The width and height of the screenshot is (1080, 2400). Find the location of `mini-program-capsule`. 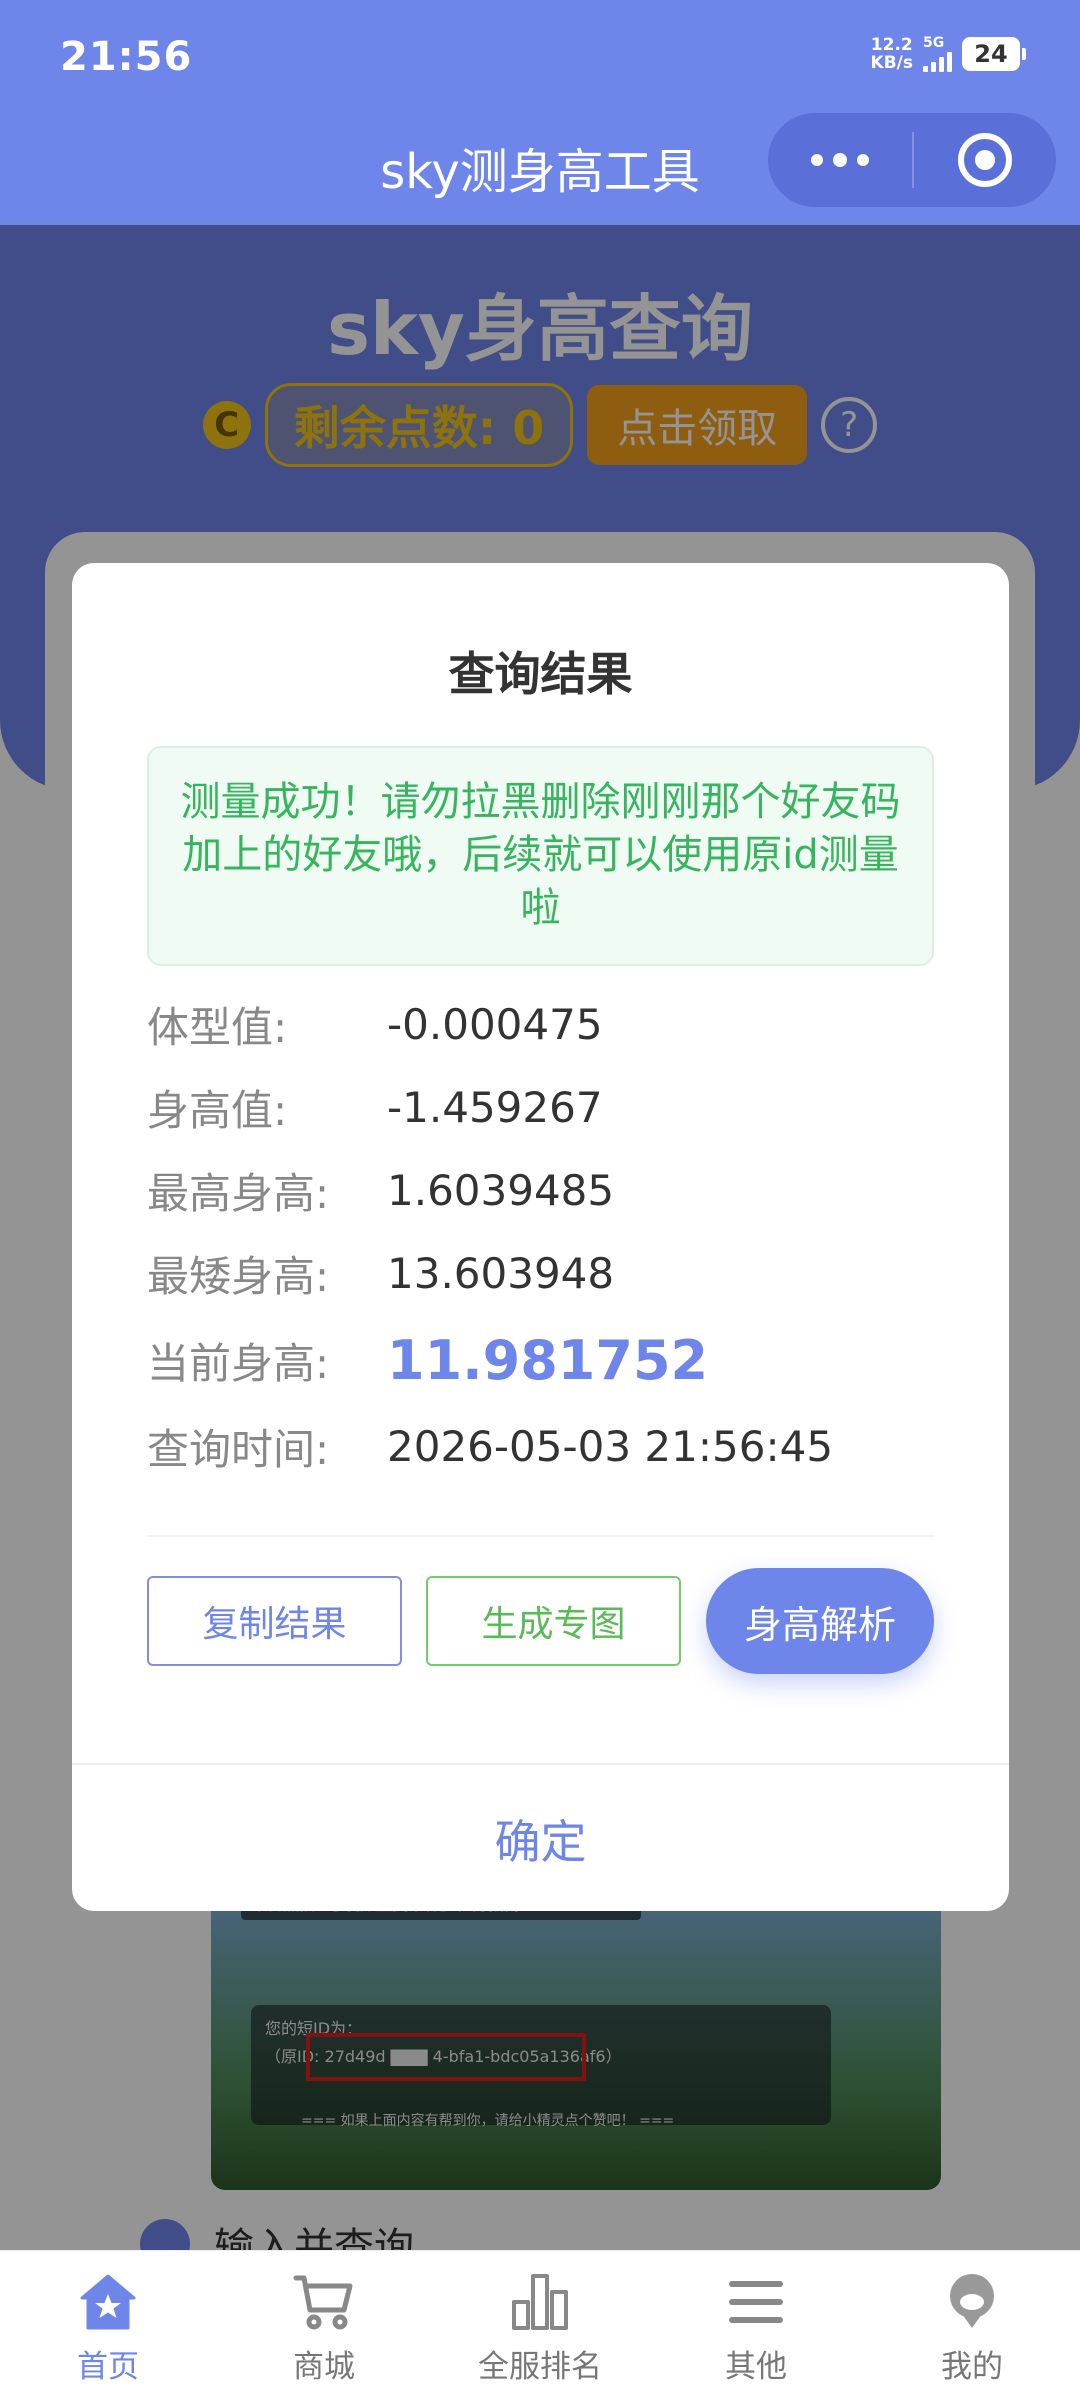

mini-program-capsule is located at coordinates (912, 160).